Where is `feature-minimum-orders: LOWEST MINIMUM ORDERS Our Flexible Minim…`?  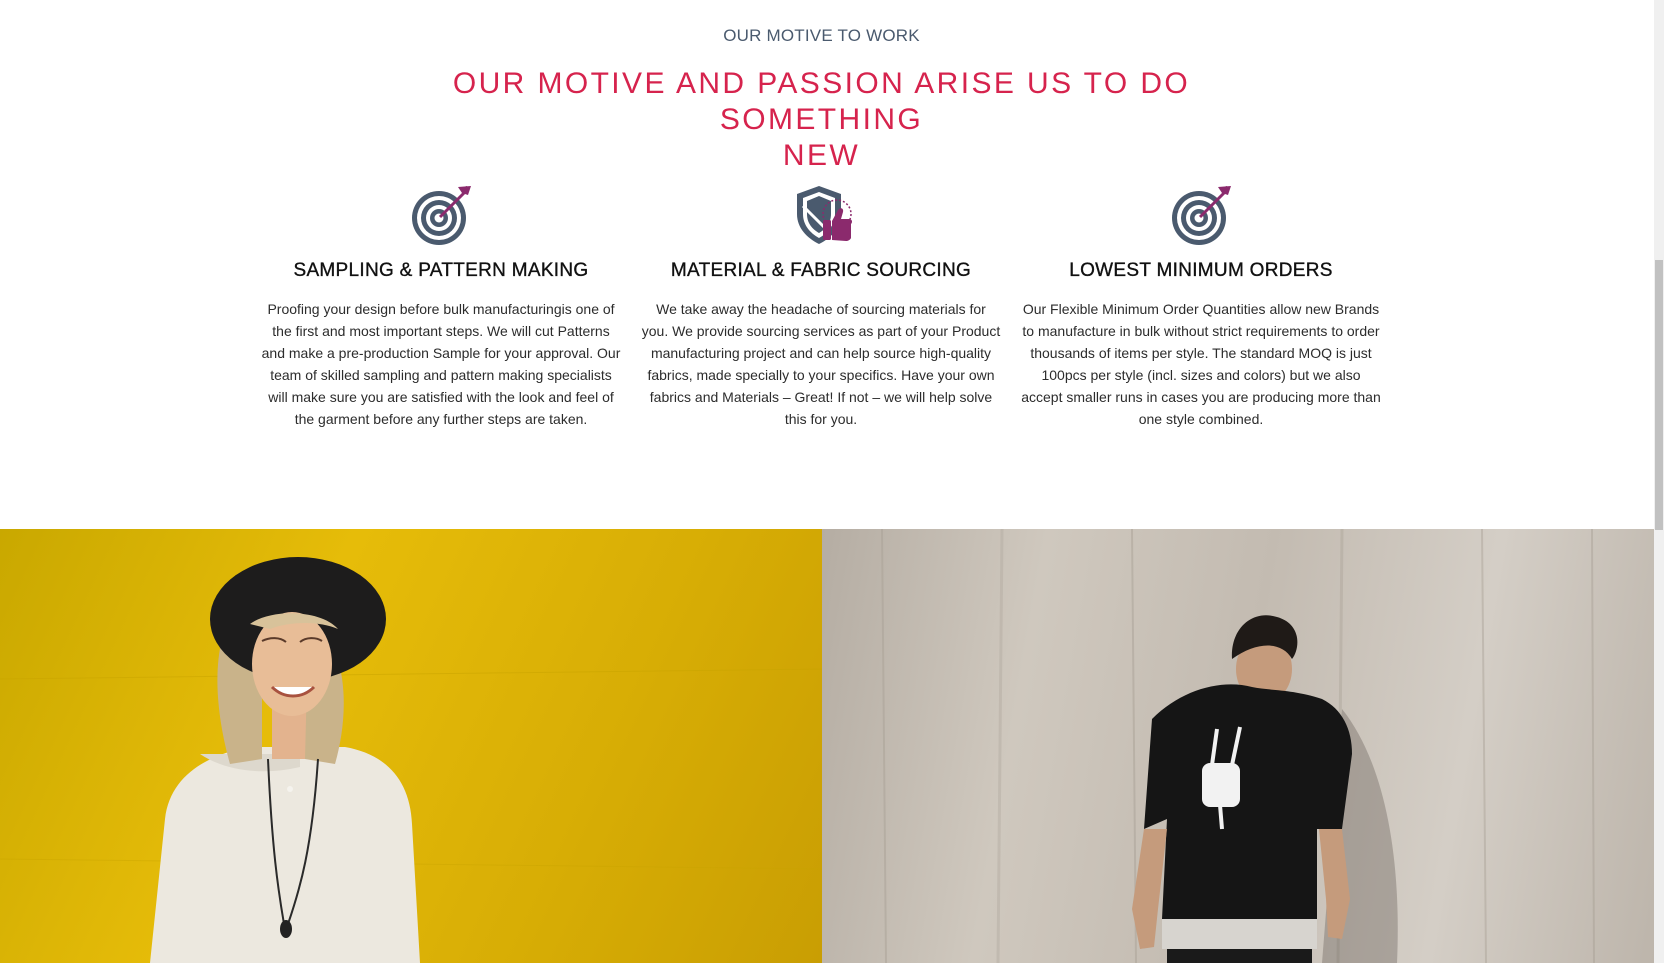
feature-minimum-orders: LOWEST MINIMUM ORDERS Our Flexible Minim… is located at coordinates (1201, 307).